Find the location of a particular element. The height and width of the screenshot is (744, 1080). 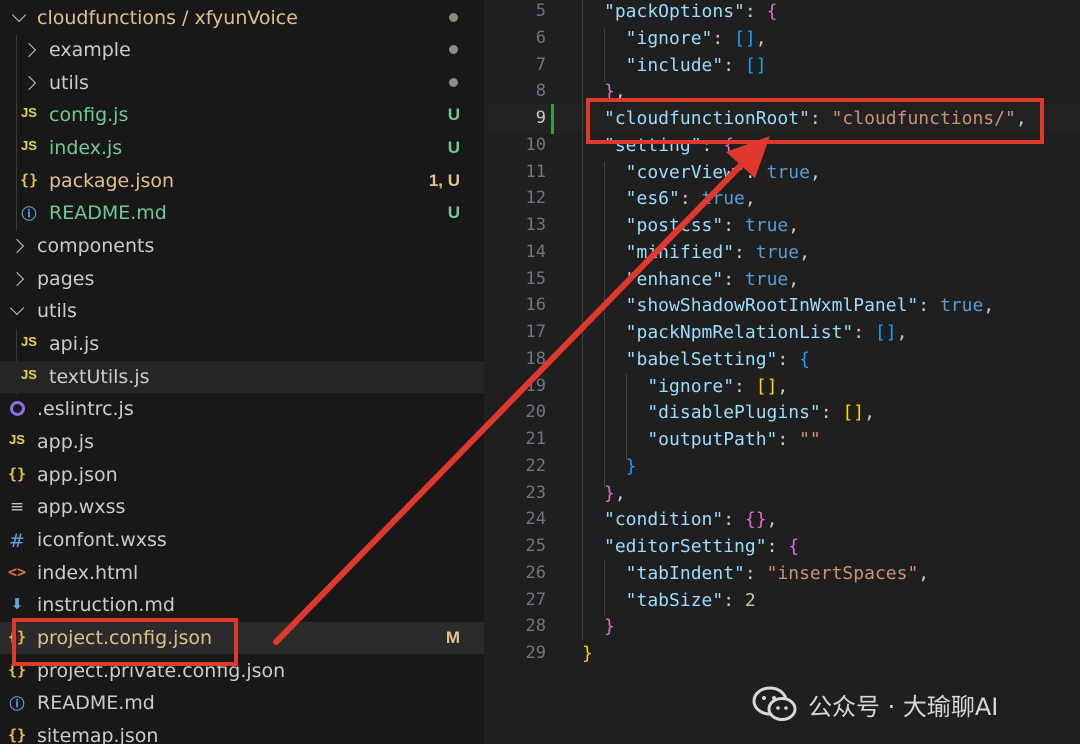

line-number: 5 is located at coordinates (540, 11).